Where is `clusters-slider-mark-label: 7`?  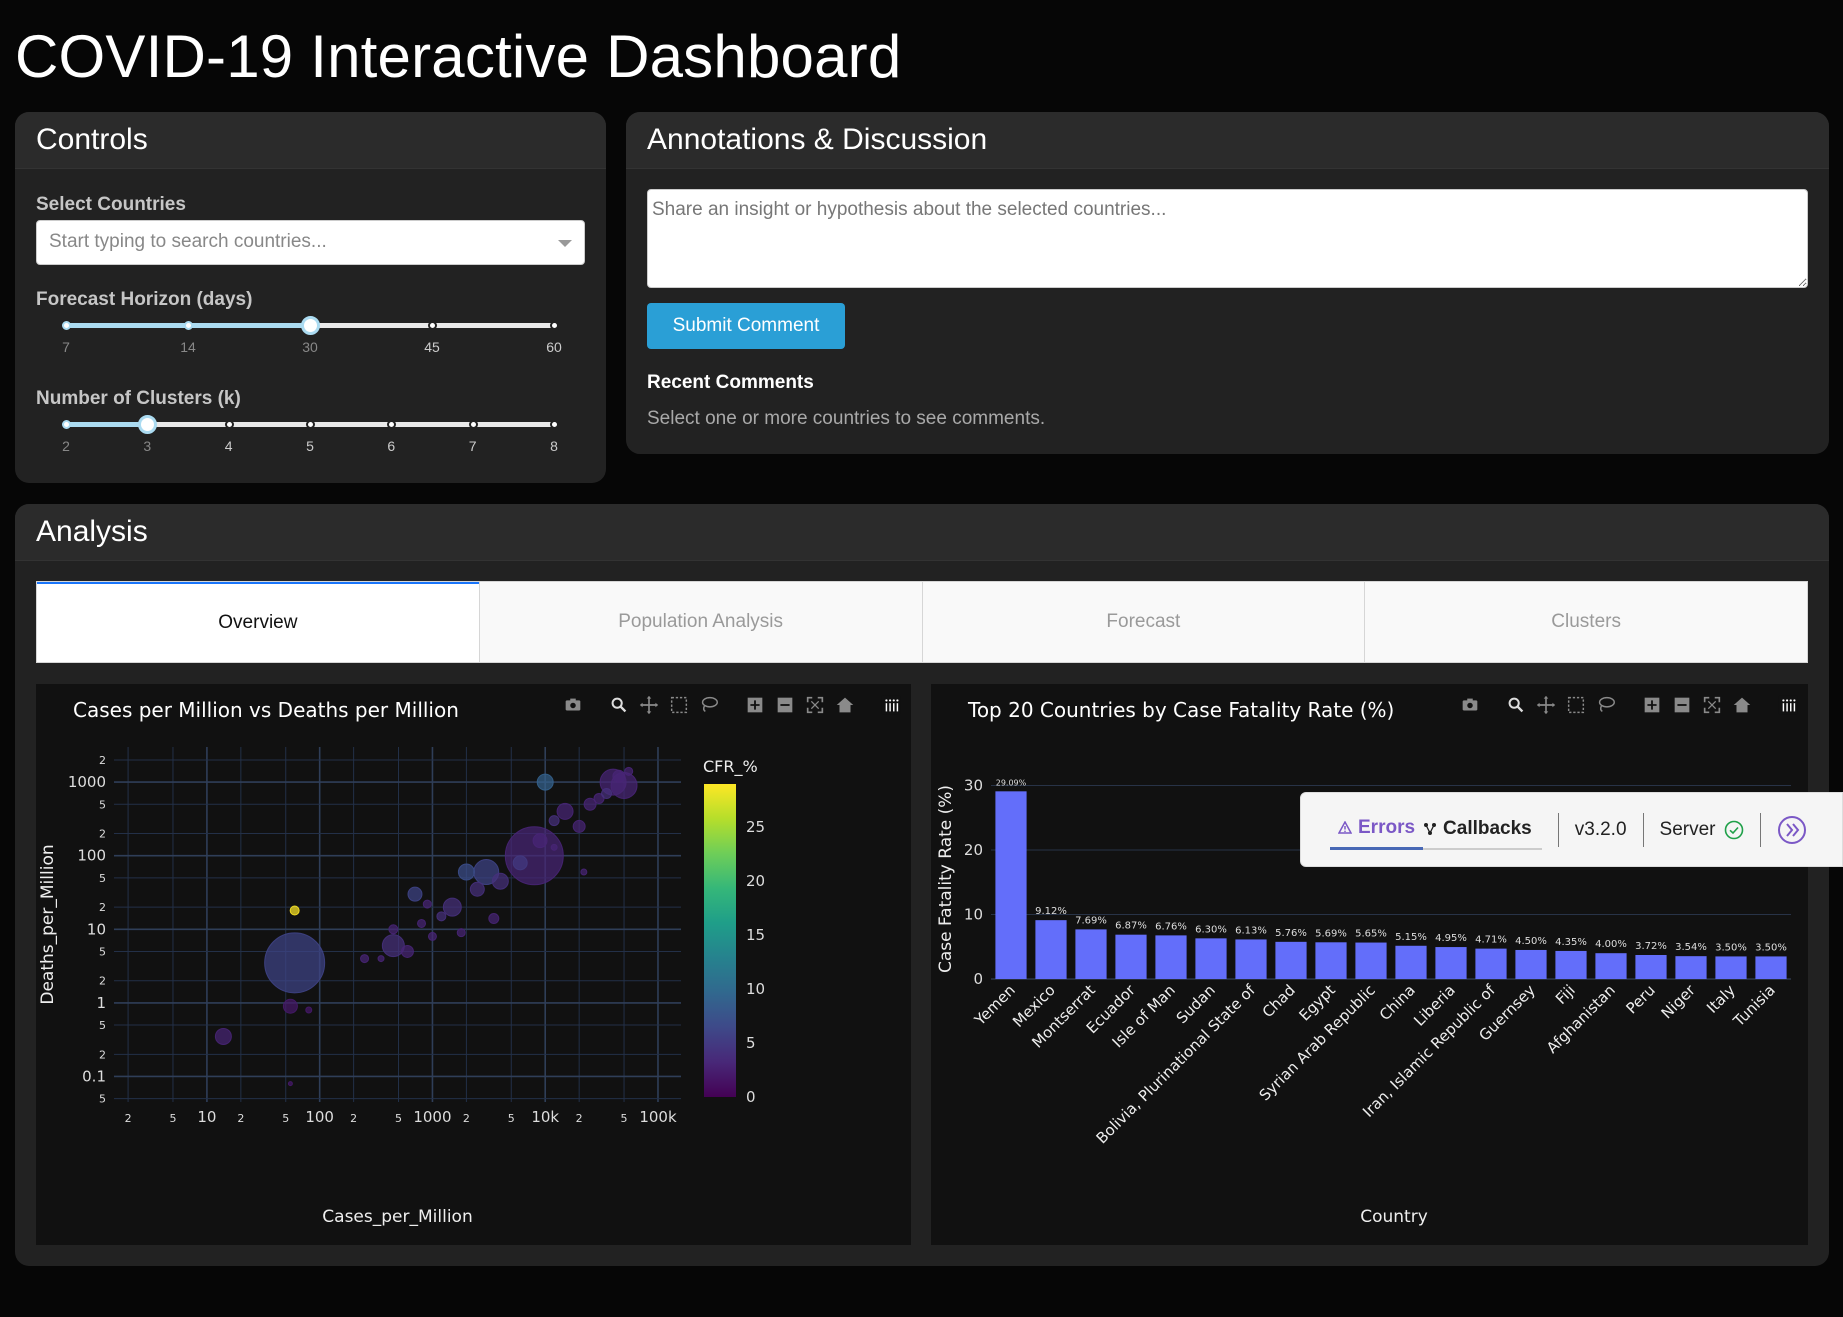
clusters-slider-mark-label: 7 is located at coordinates (473, 446).